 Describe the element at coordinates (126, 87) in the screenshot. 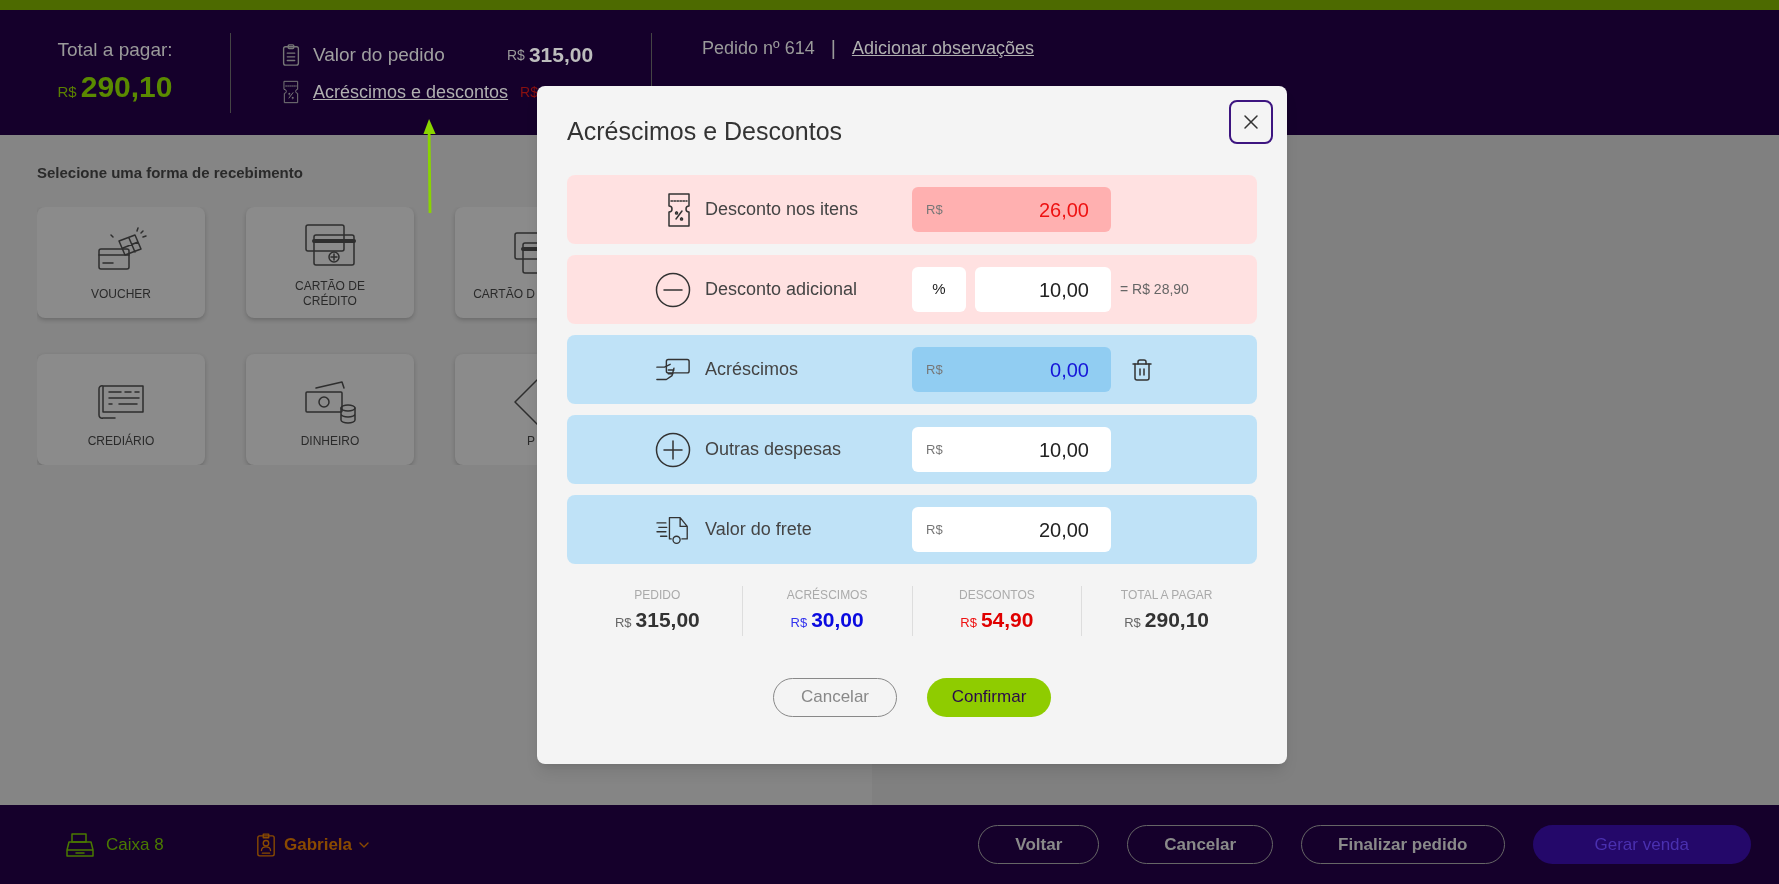

I see `total-amount: 290,10` at that location.